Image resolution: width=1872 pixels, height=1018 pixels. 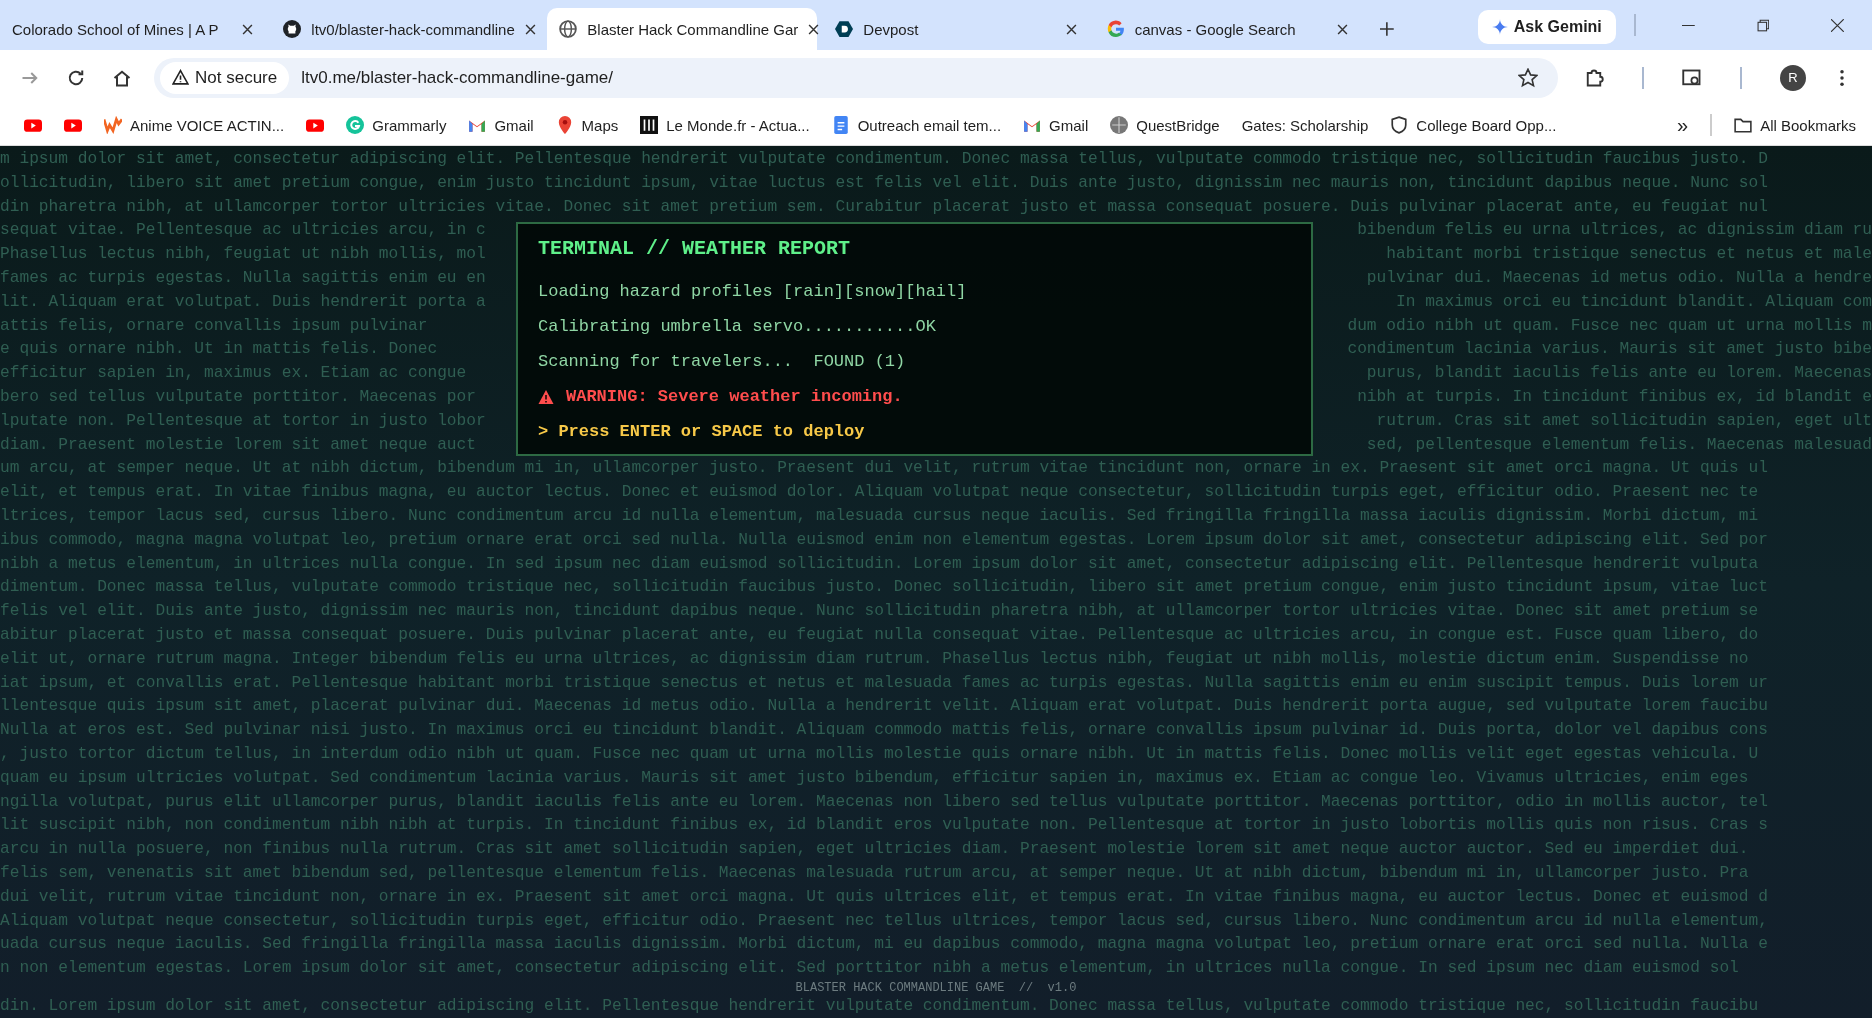 I want to click on browser-tab: Colorado School of Mines | A P, so click(x=133, y=29).